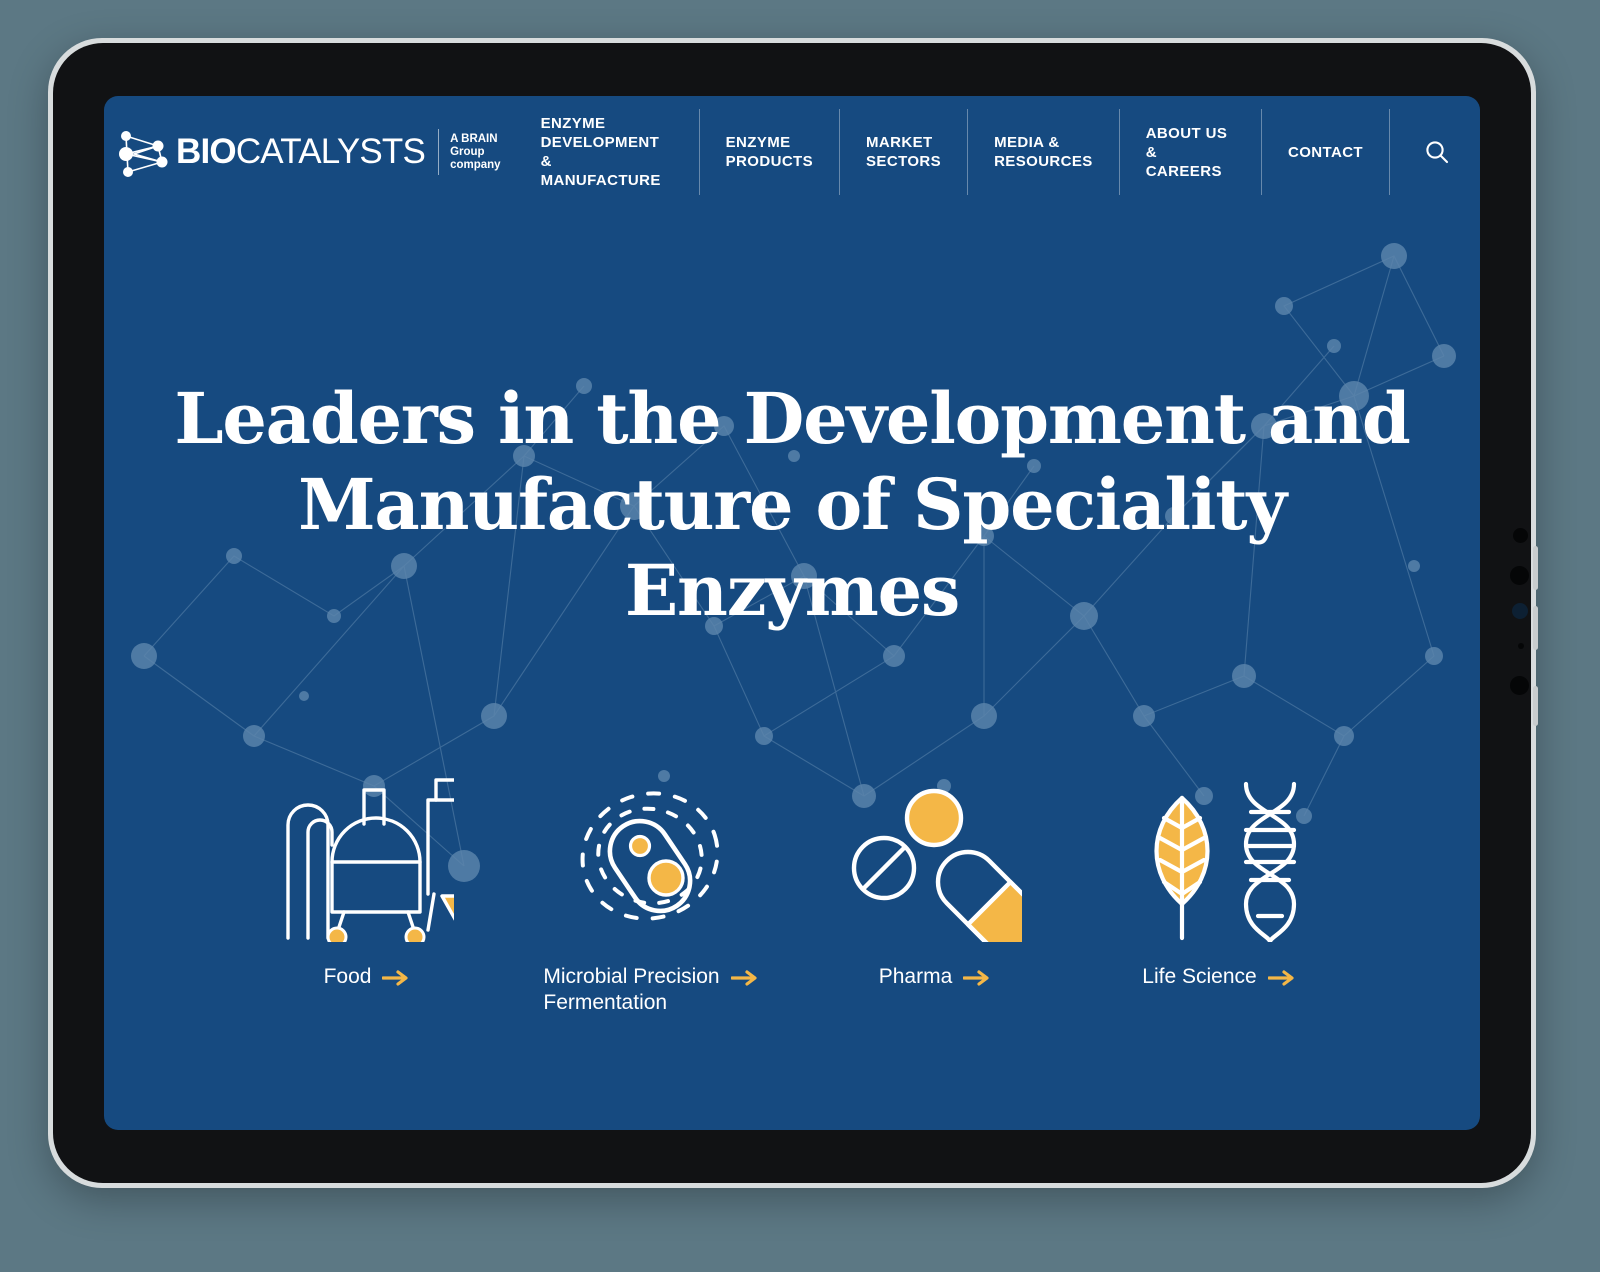  What do you see at coordinates (467, 151) in the screenshot?
I see `logo-tagline-line-2: Group` at bounding box center [467, 151].